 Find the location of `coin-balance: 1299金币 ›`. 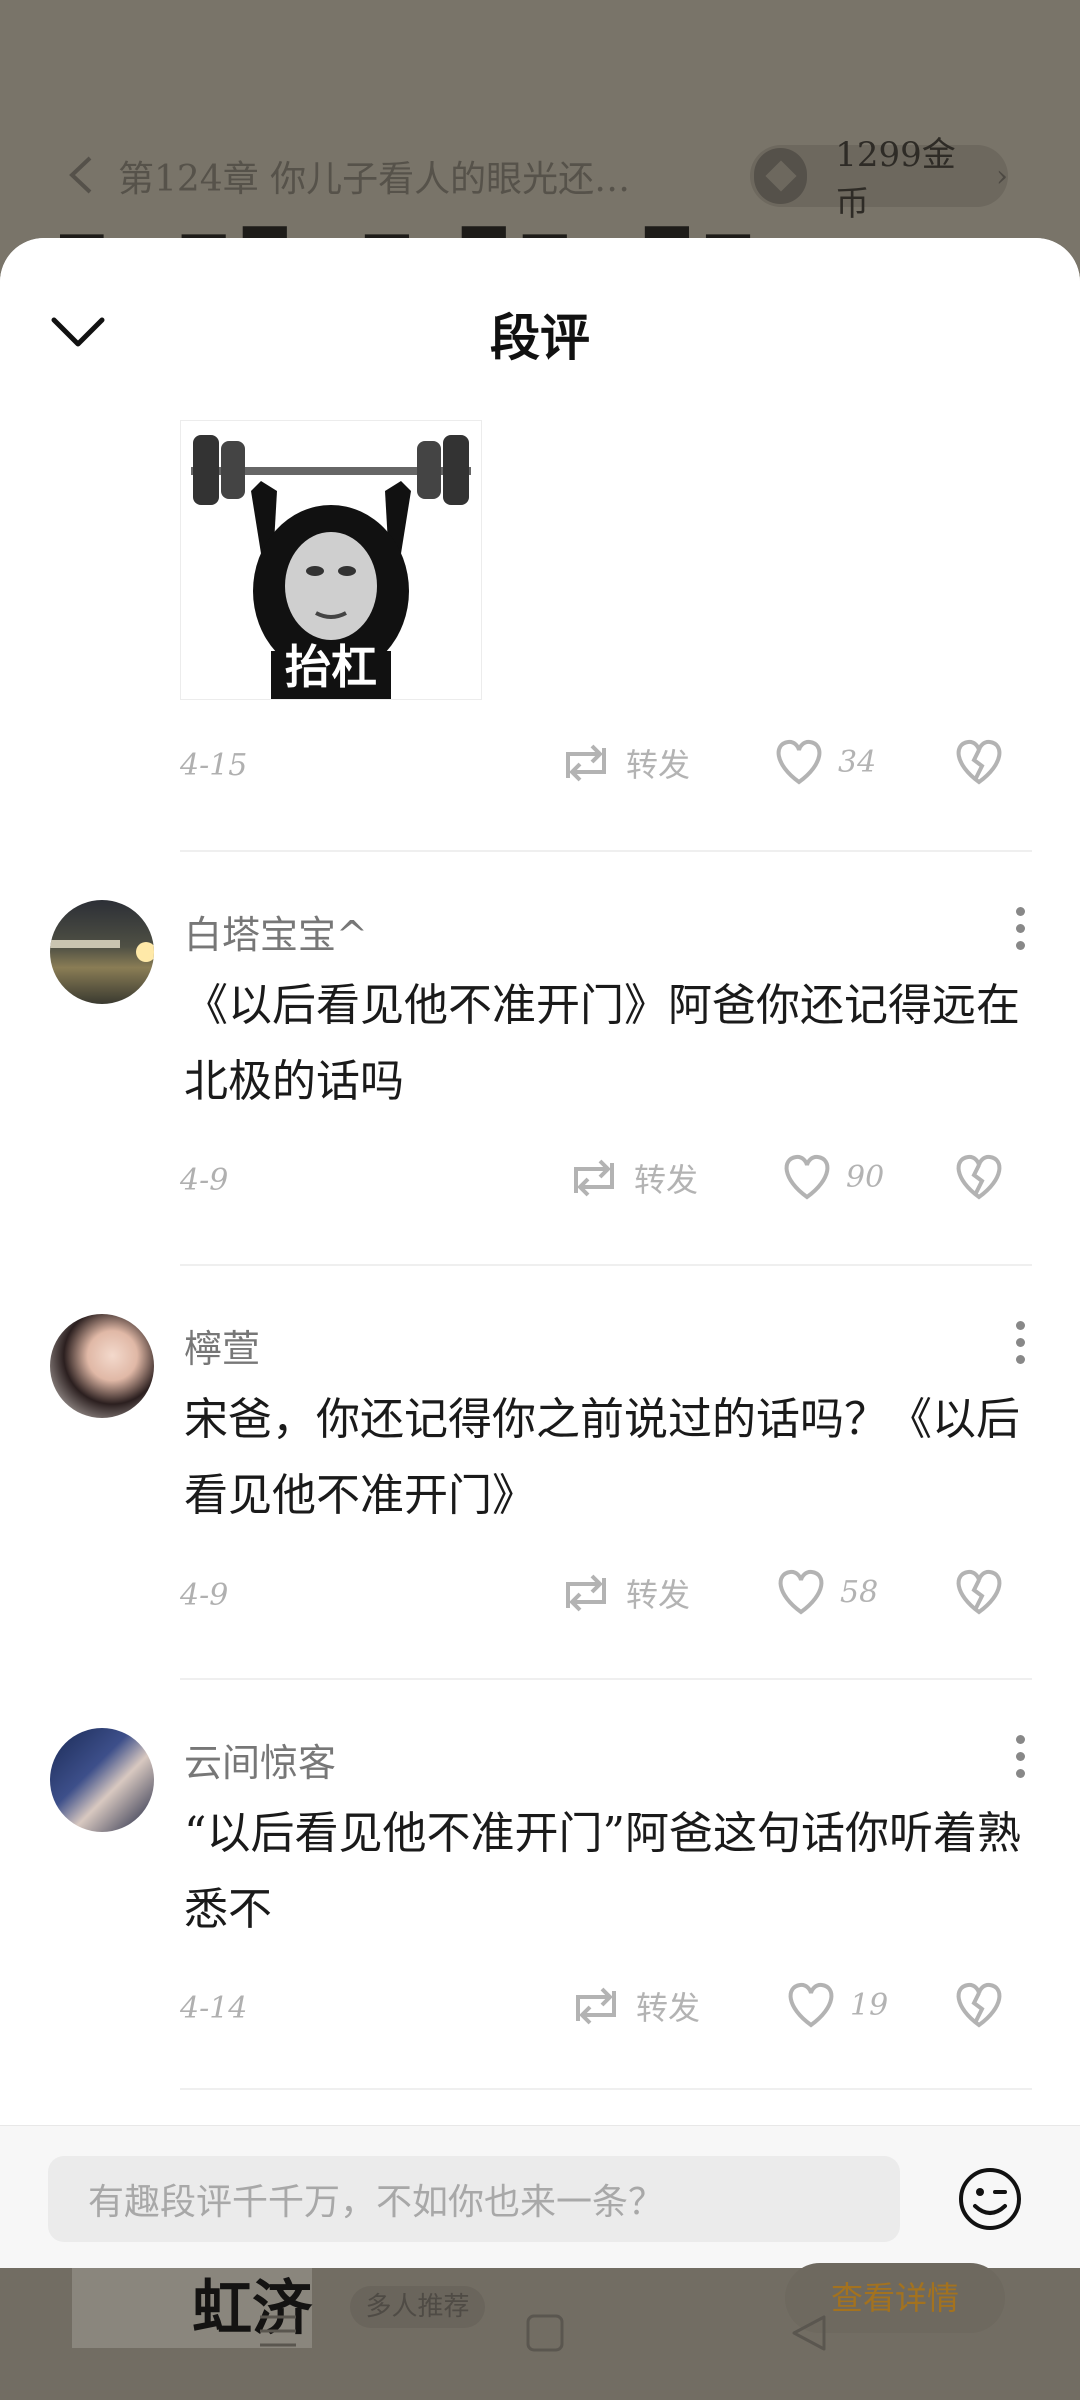

coin-balance: 1299金币 › is located at coordinates (879, 179).